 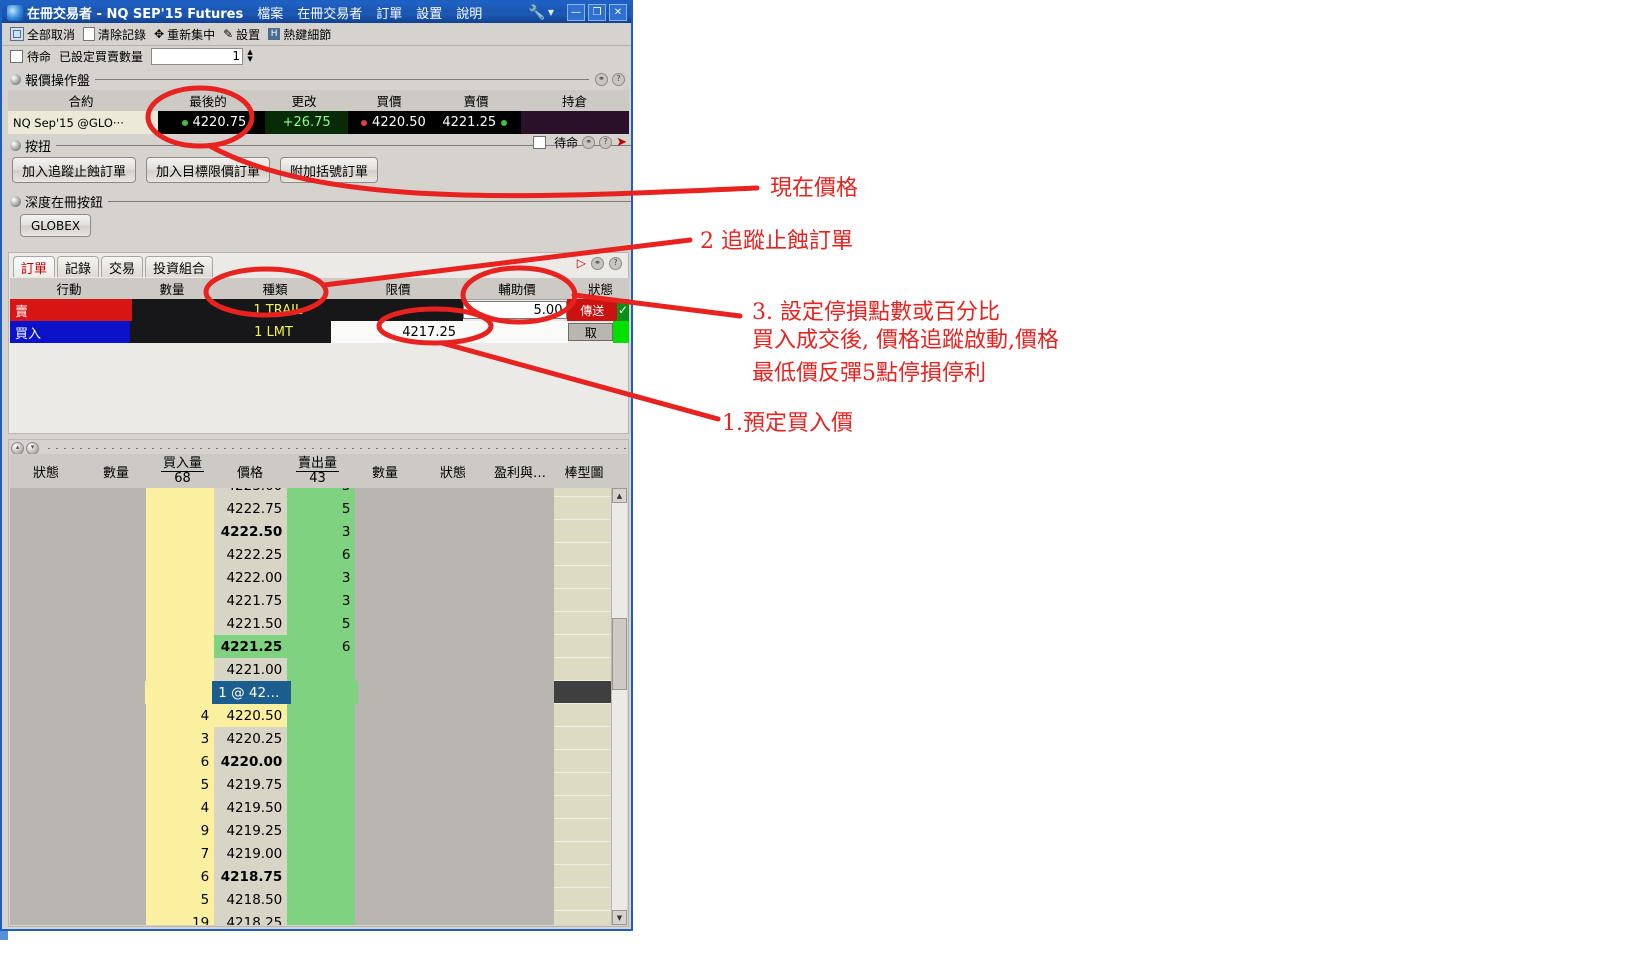 I want to click on ladder-cell-price: 4219.75, so click(x=251, y=784).